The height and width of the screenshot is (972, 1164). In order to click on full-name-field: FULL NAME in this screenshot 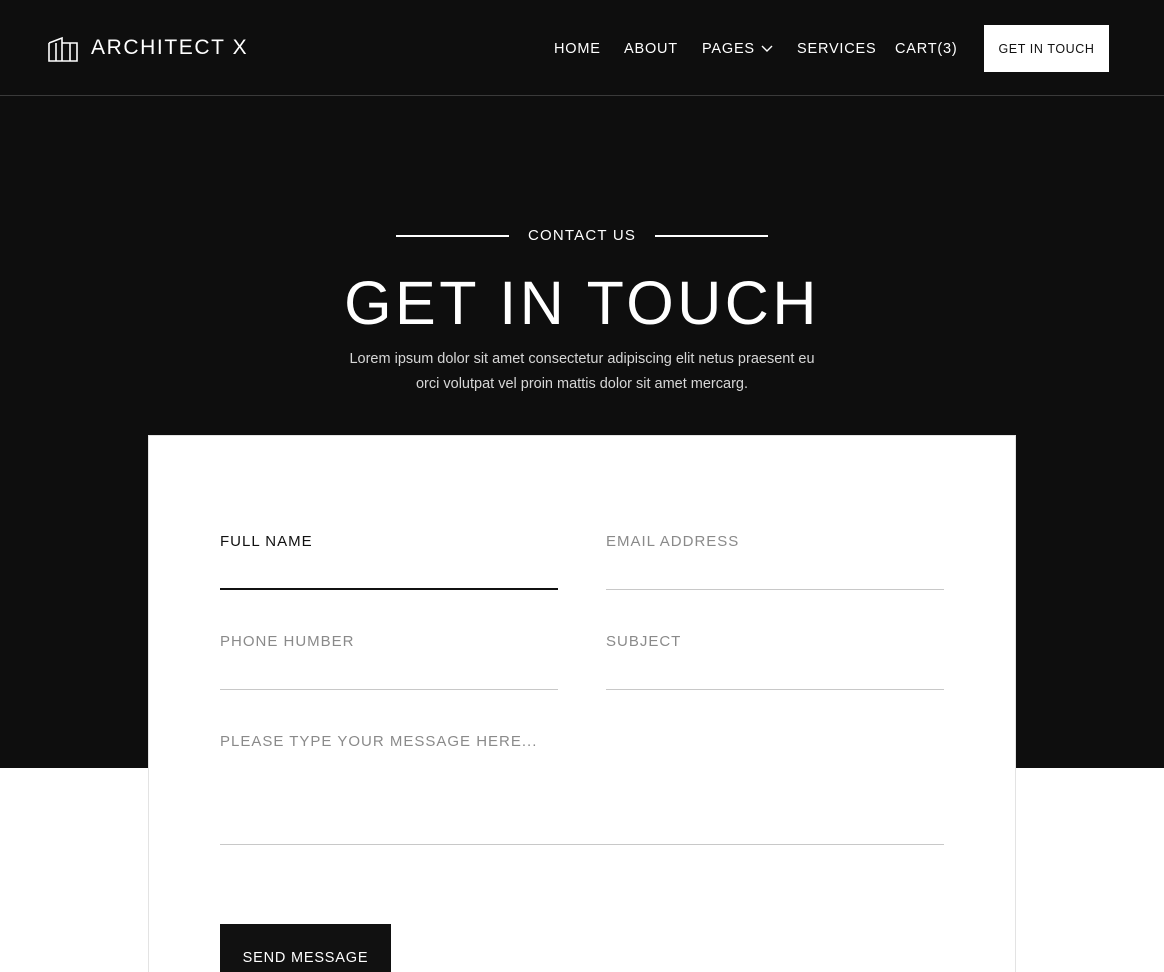, I will do `click(389, 561)`.